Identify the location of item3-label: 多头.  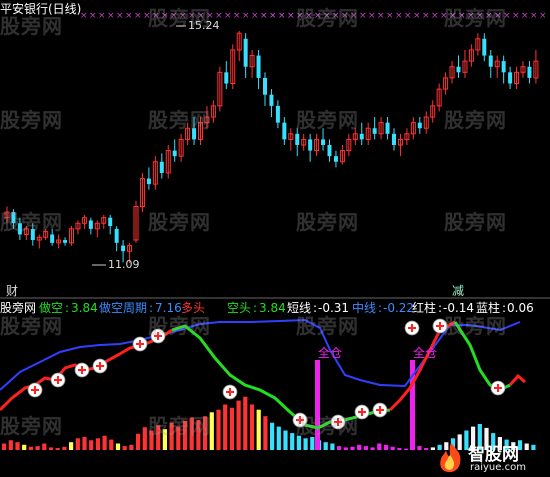
(193, 308).